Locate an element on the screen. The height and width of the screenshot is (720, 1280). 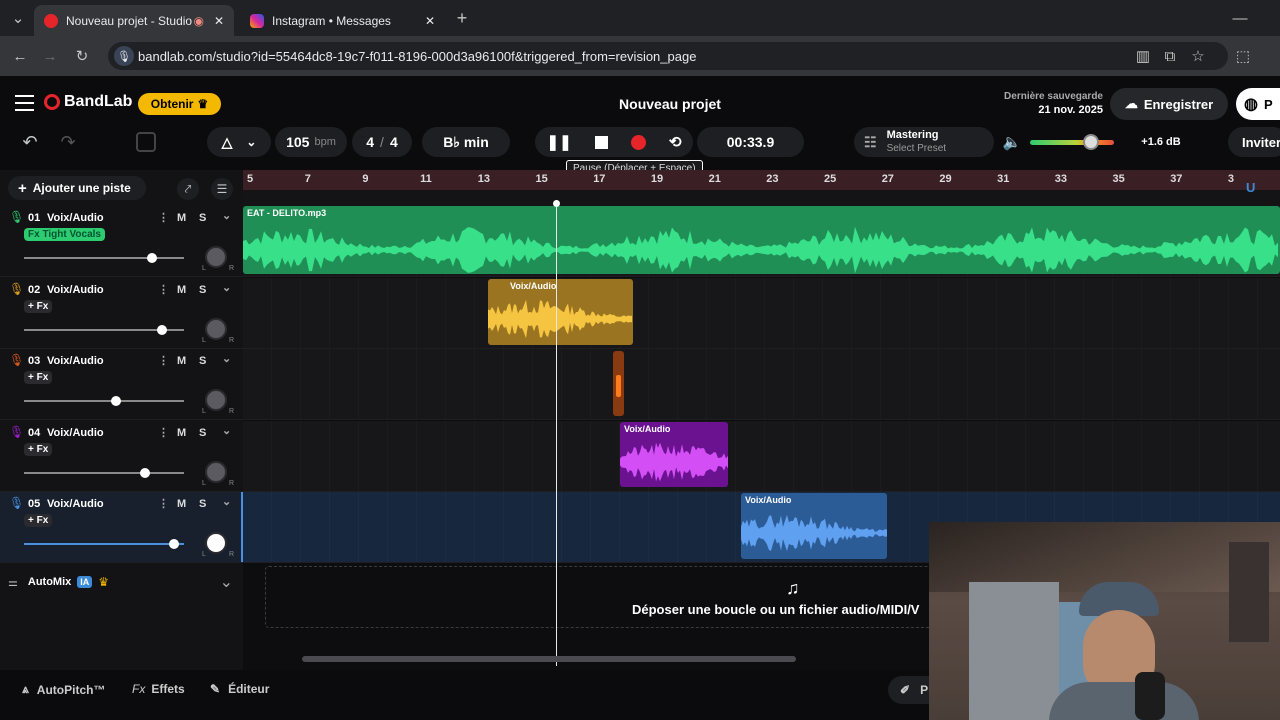
clip-track-4: Voix/Audio is located at coordinates (674, 454).